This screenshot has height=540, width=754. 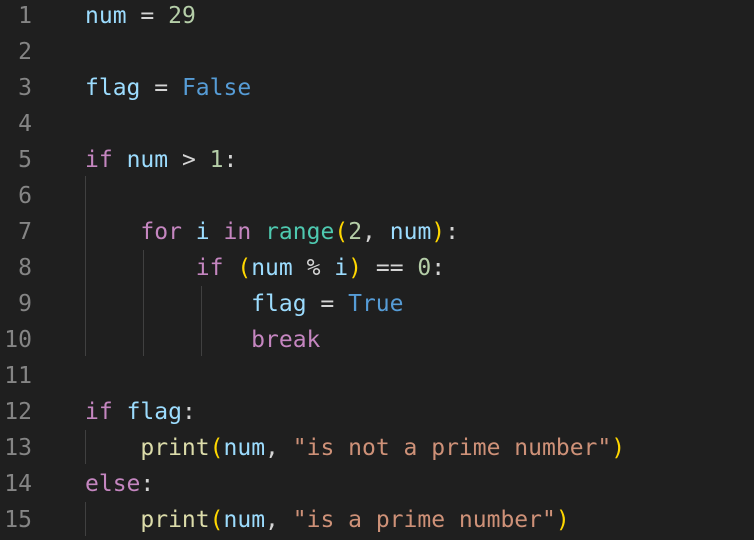 I want to click on code-line: 4, so click(x=377, y=124).